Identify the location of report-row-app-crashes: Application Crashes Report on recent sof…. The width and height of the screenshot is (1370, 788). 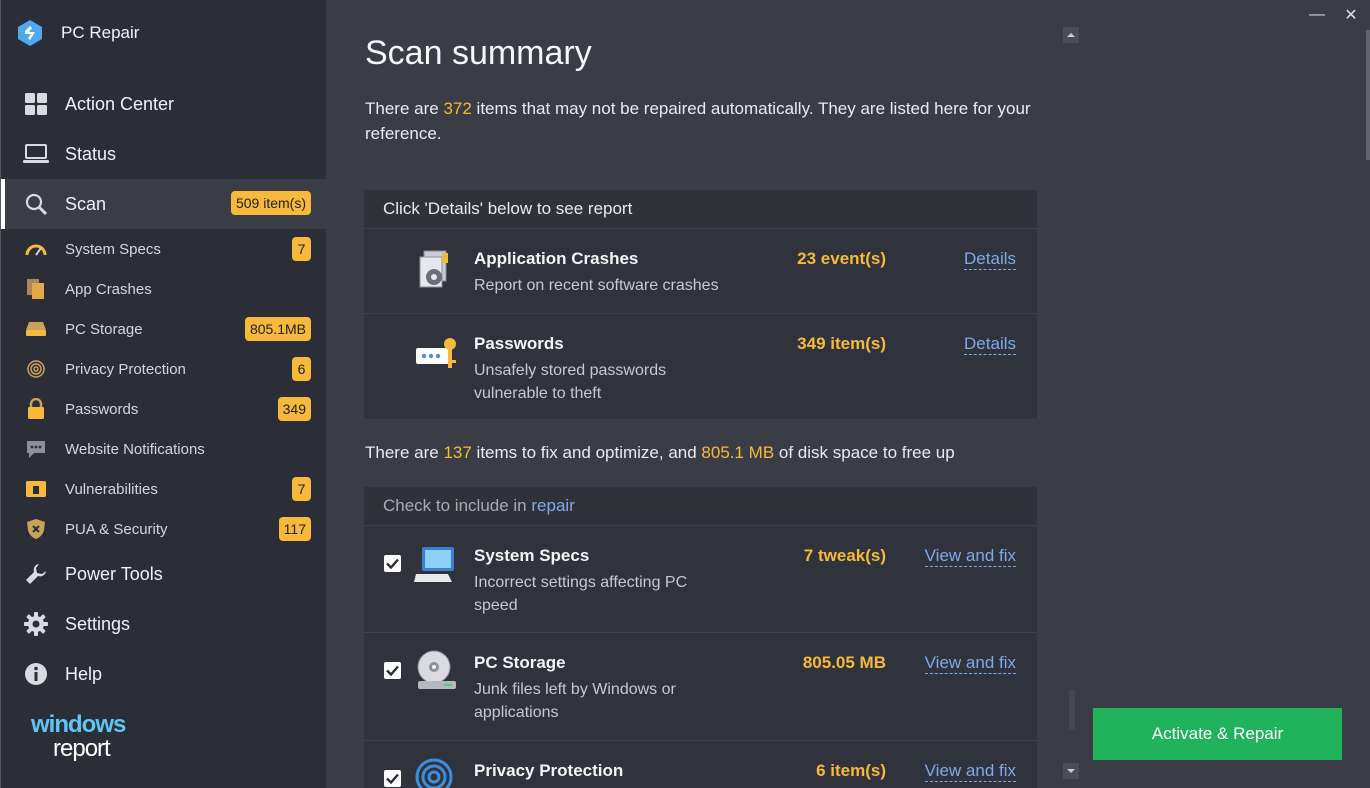
(700, 270).